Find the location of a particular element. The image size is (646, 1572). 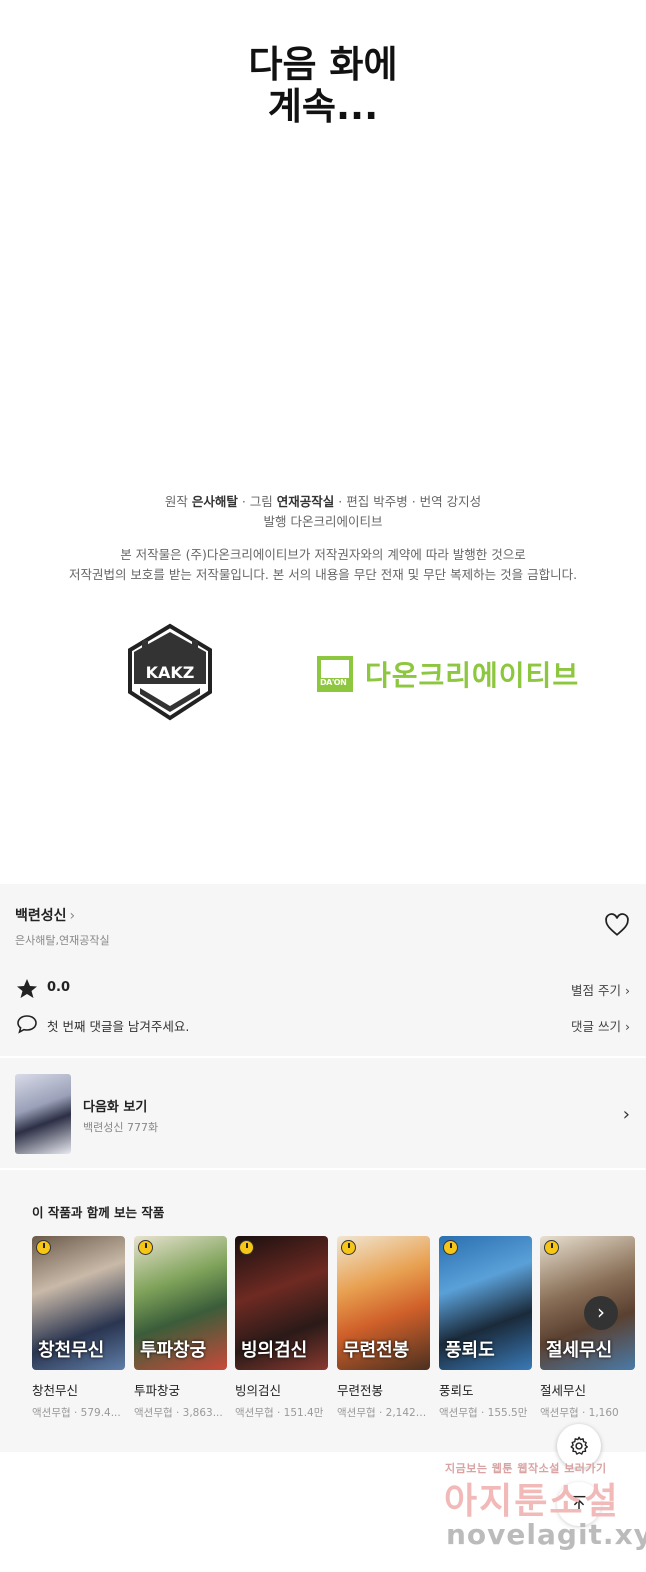

recommend-card: 절세무신 절세무신 액션무협 · 1,160 is located at coordinates (587, 1328).